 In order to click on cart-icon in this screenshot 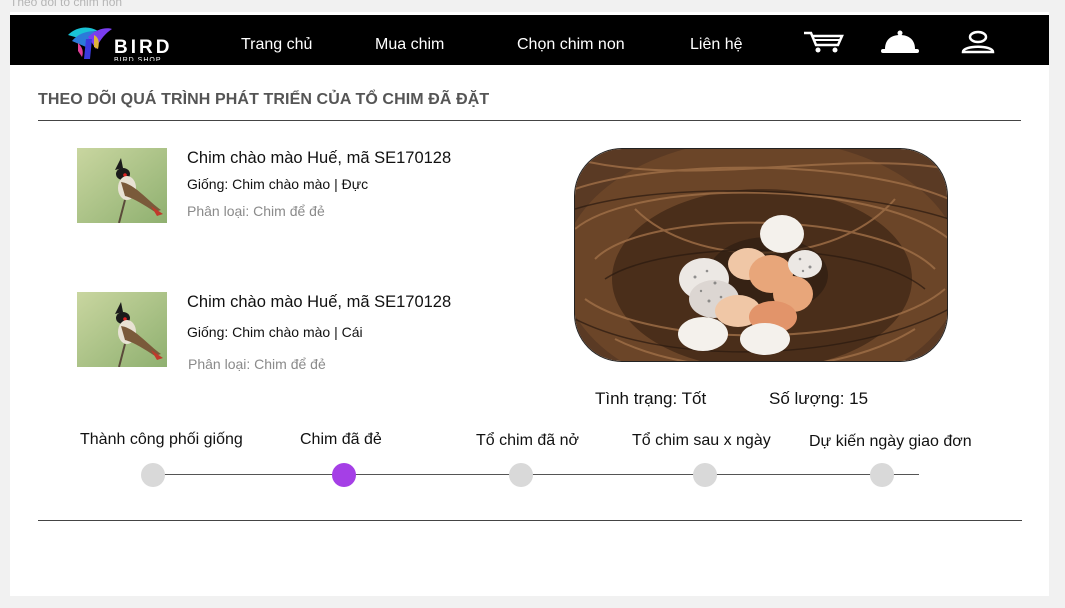, I will do `click(823, 42)`.